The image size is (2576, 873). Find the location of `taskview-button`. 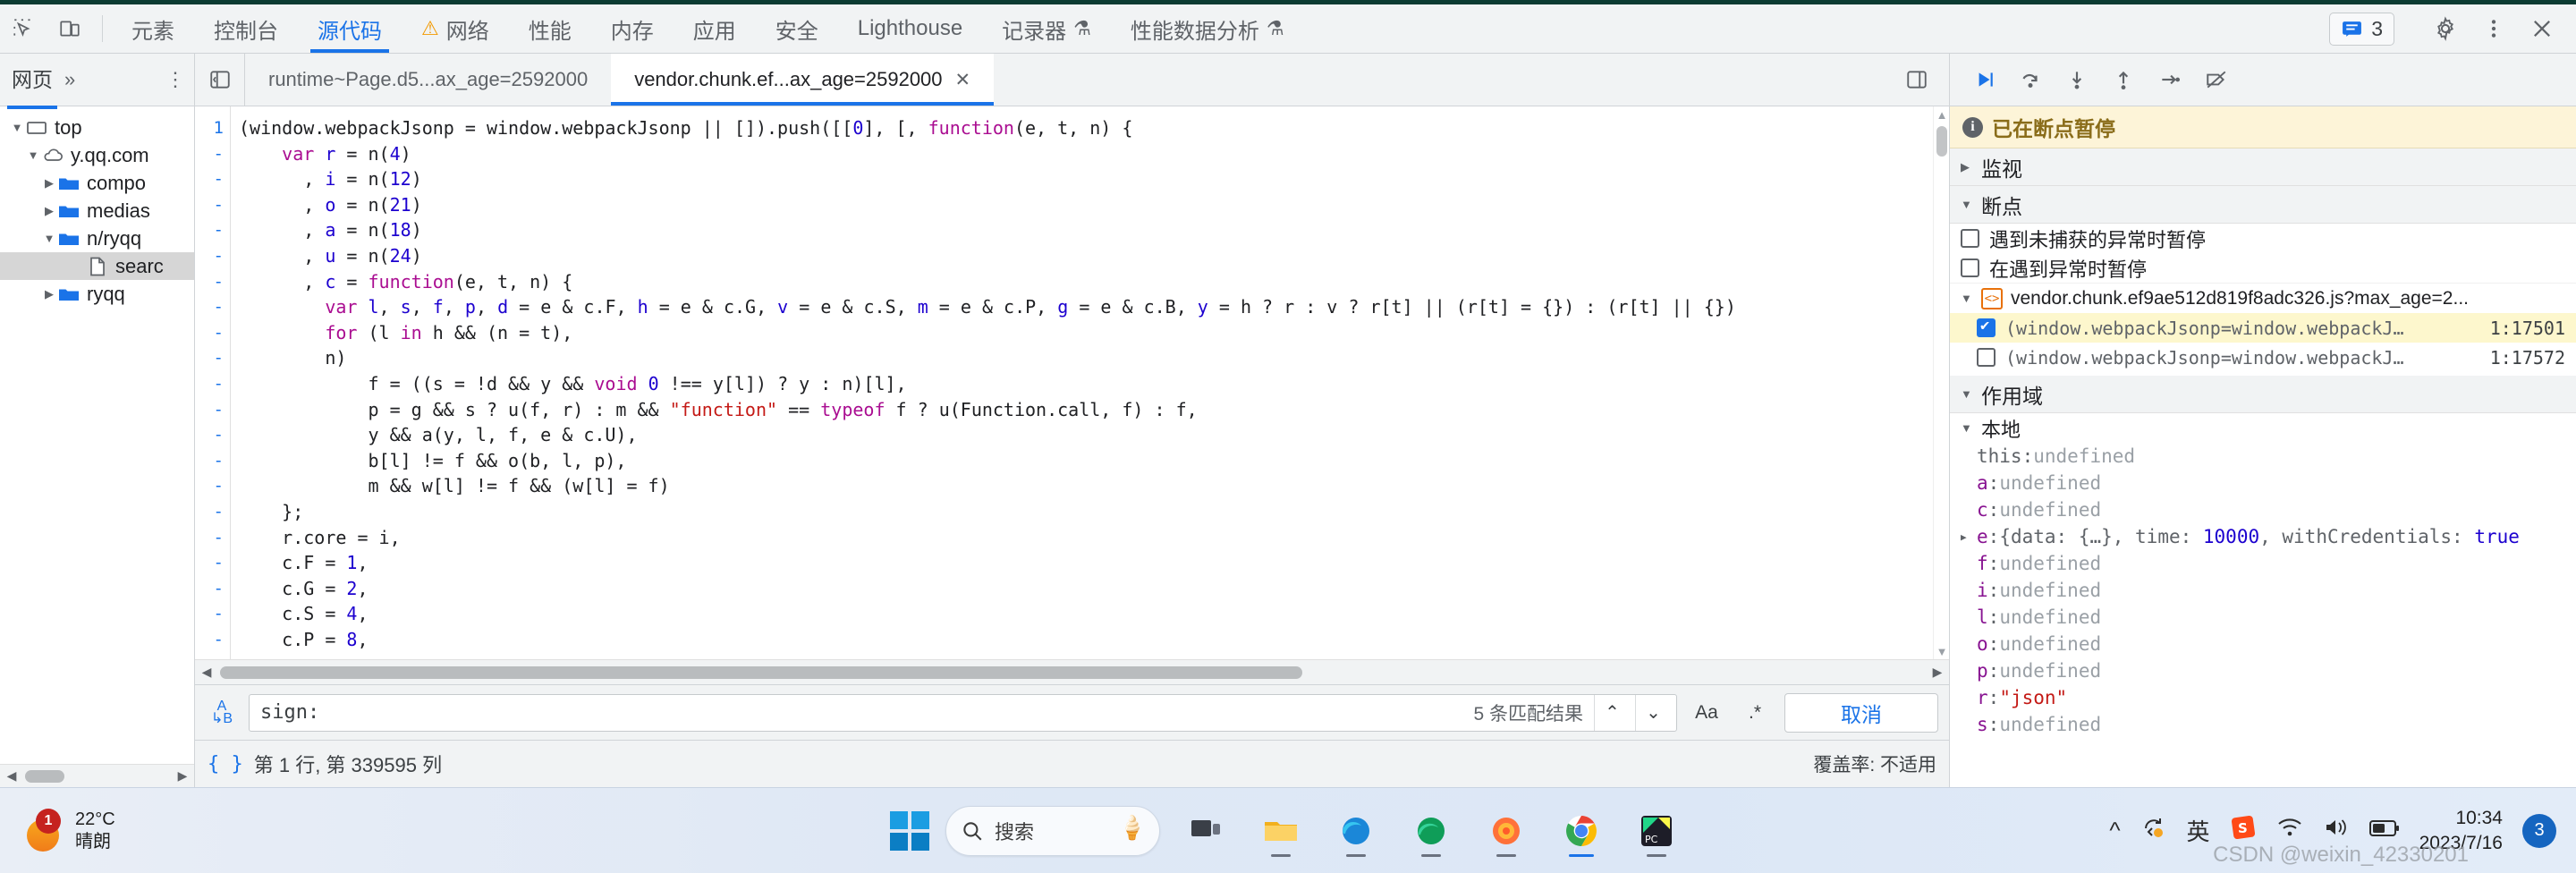

taskview-button is located at coordinates (1205, 830).